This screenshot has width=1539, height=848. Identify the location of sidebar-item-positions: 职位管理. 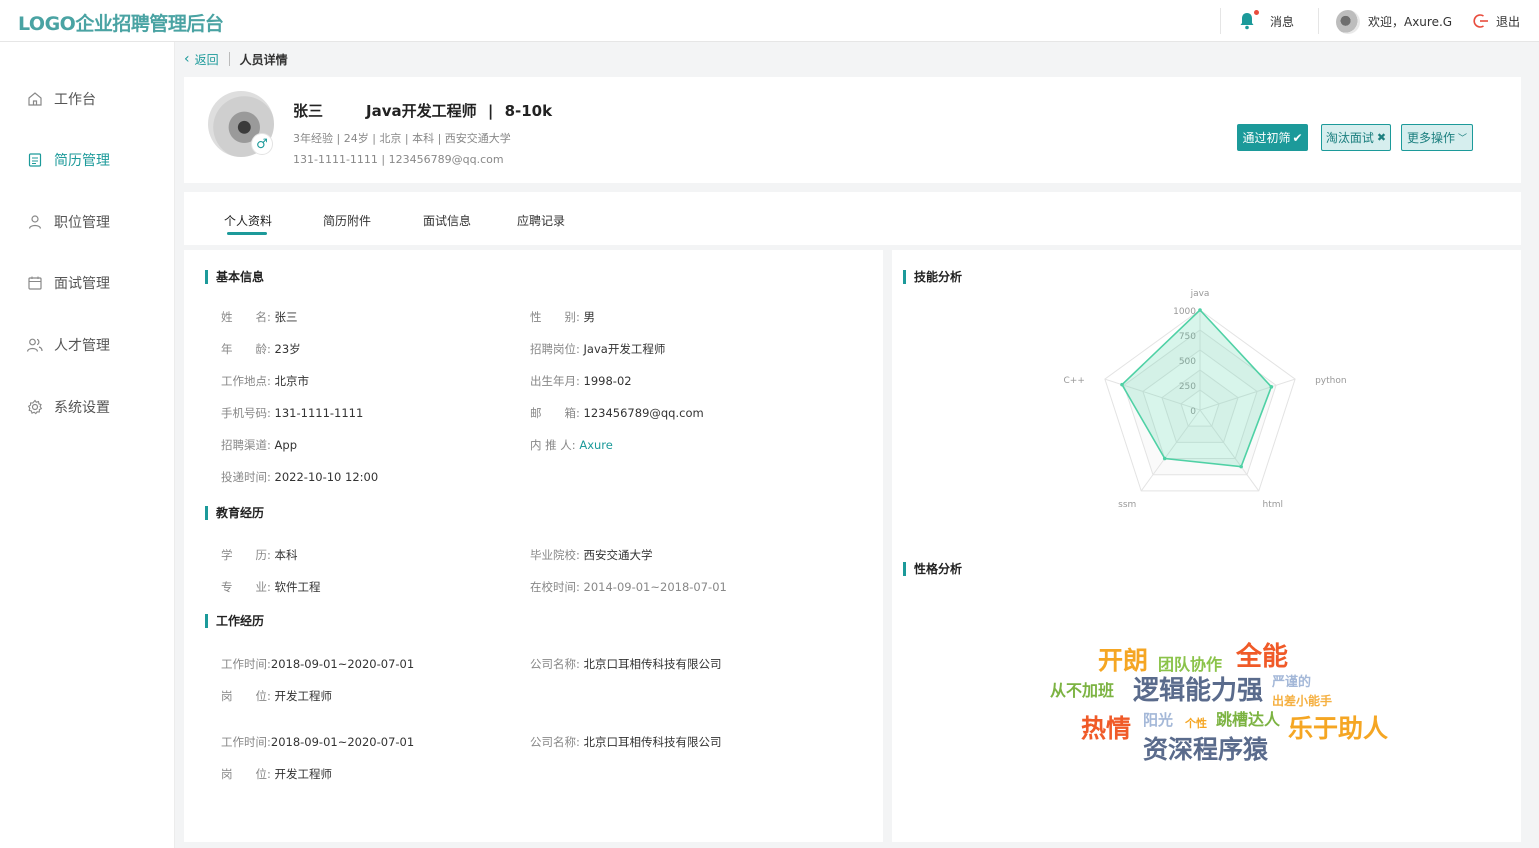
(68, 222).